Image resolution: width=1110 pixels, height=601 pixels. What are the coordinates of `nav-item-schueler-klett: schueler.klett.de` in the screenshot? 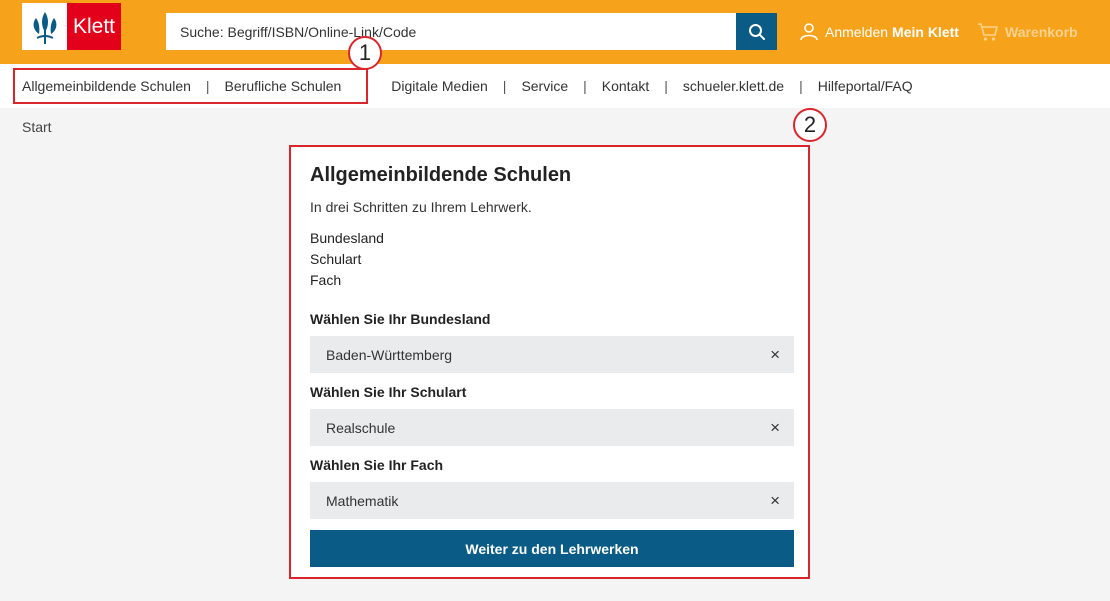 It's located at (733, 86).